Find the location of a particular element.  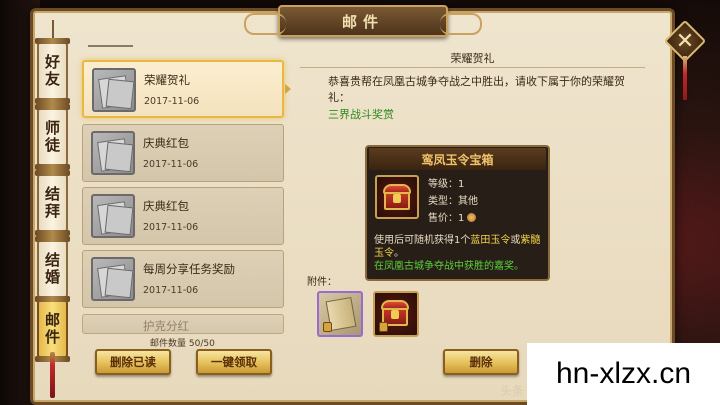

watermark-box: hn-xlzx.cn is located at coordinates (623, 374).